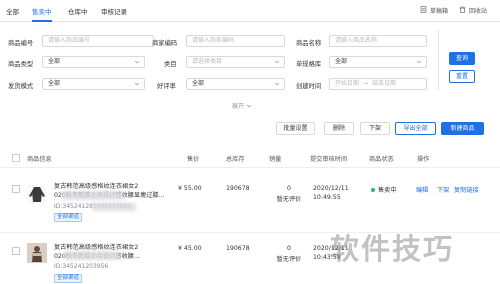  Describe the element at coordinates (466, 189) in the screenshot. I see `copy-link-link: 复制链接` at that location.